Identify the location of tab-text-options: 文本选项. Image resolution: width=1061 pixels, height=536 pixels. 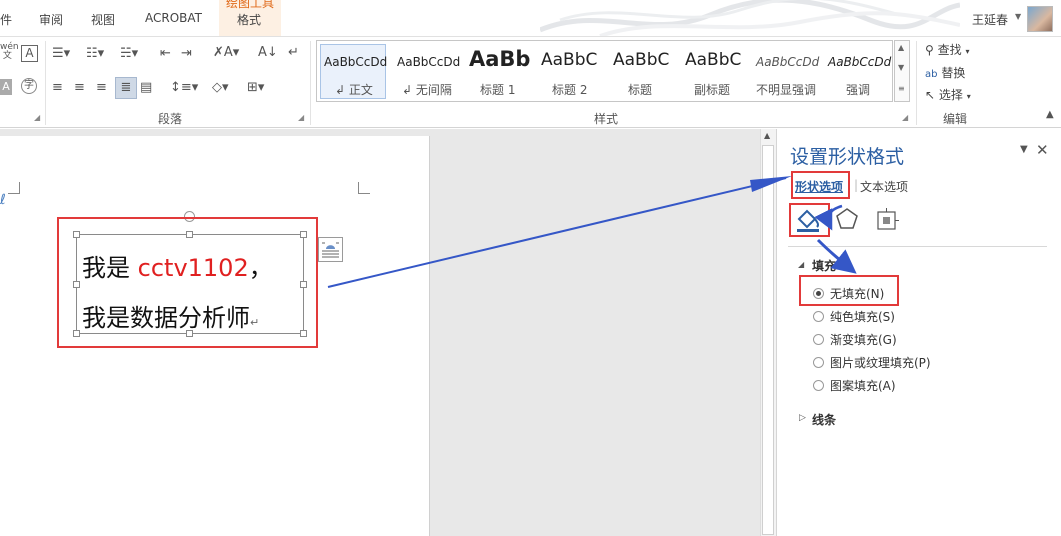
(884, 186).